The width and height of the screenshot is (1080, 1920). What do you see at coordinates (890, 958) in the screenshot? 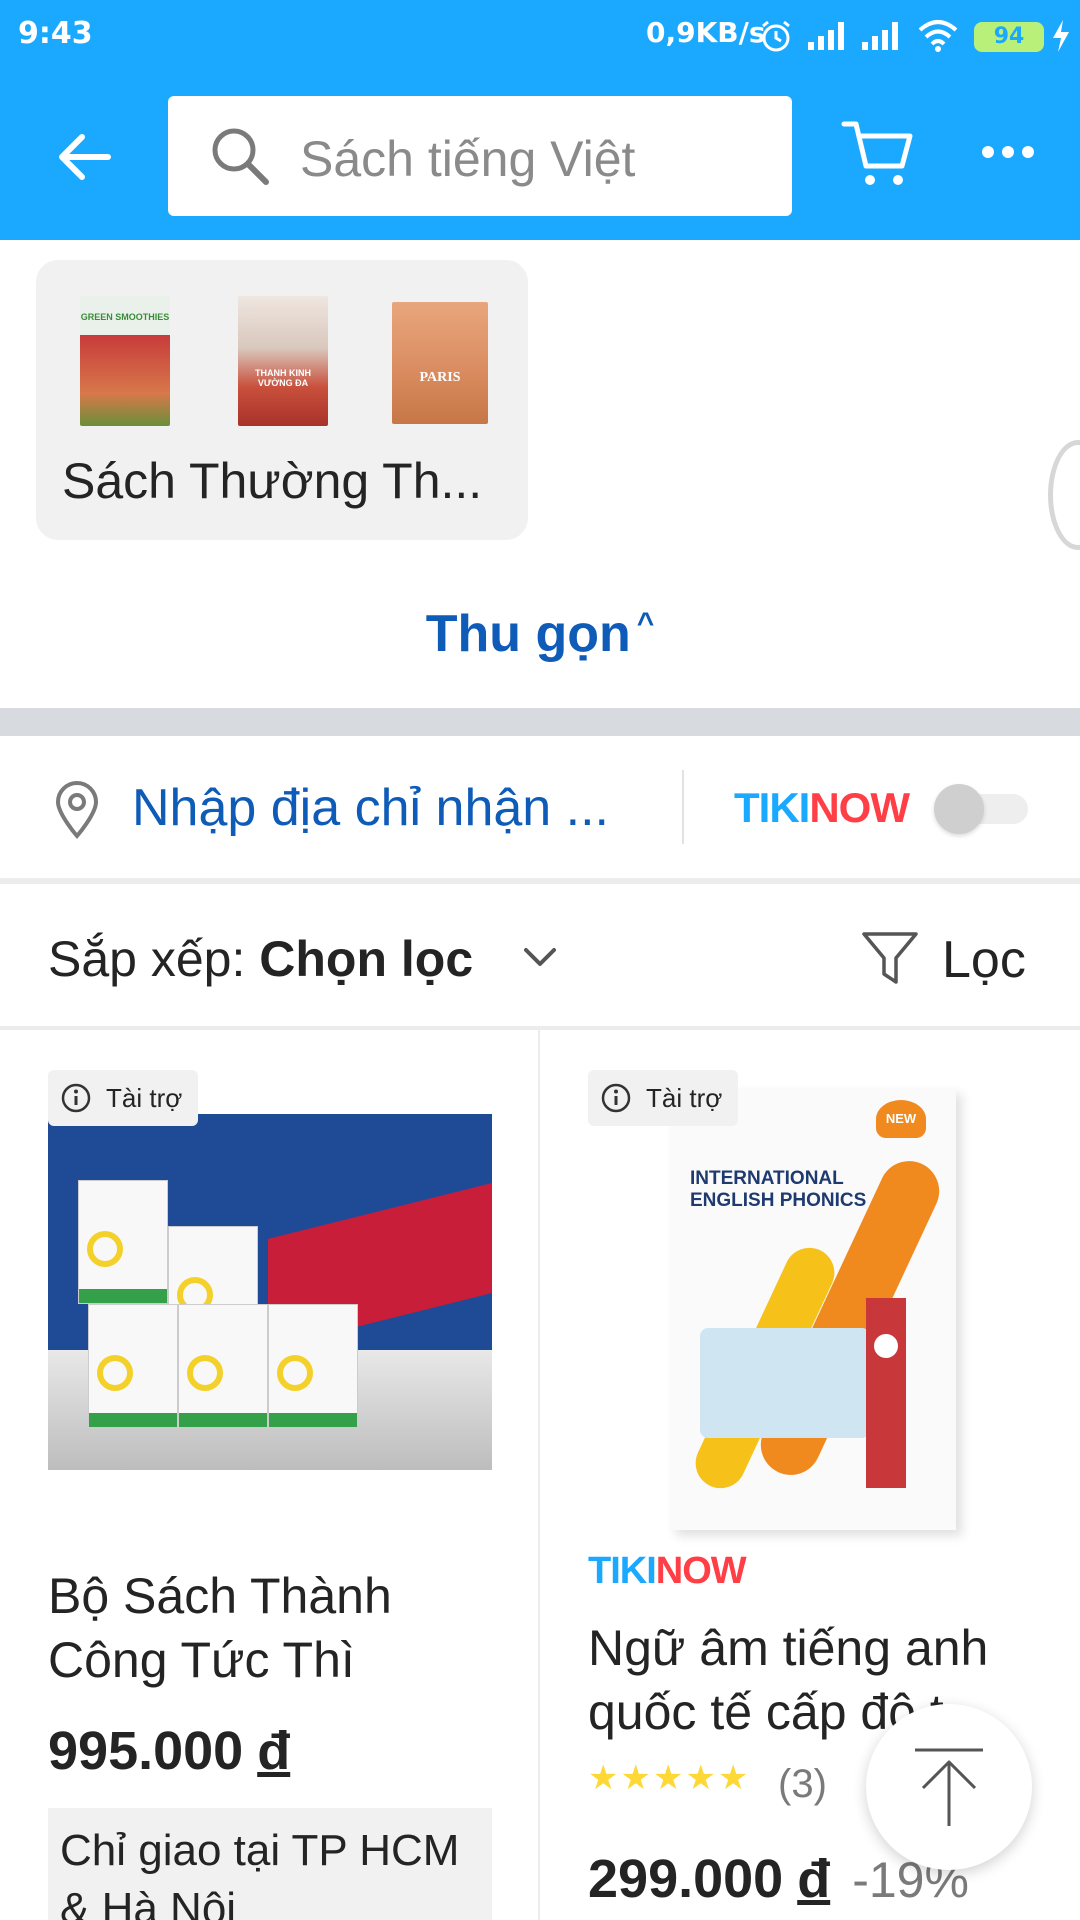
I see `filter-icon` at bounding box center [890, 958].